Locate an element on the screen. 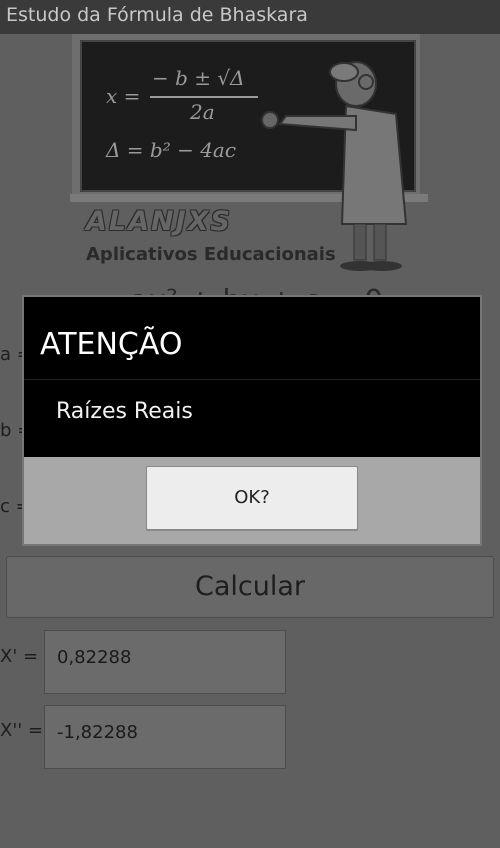  dialog-button-bar: OK? is located at coordinates (252, 500).